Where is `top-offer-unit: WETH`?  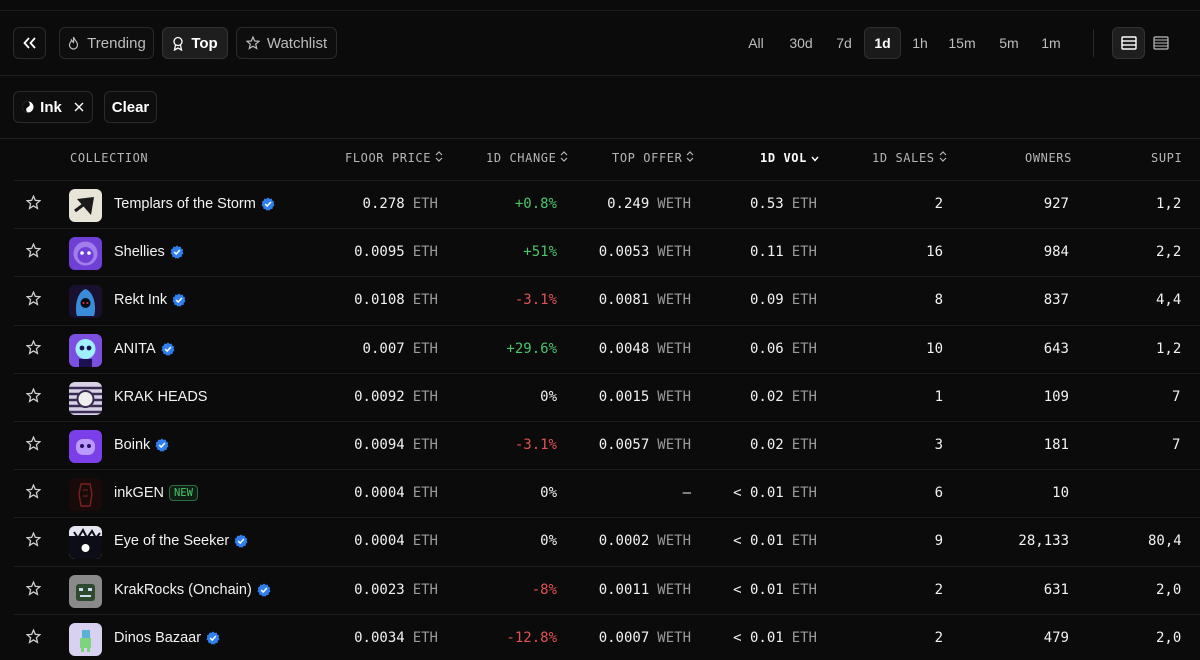
top-offer-unit: WETH is located at coordinates (674, 252).